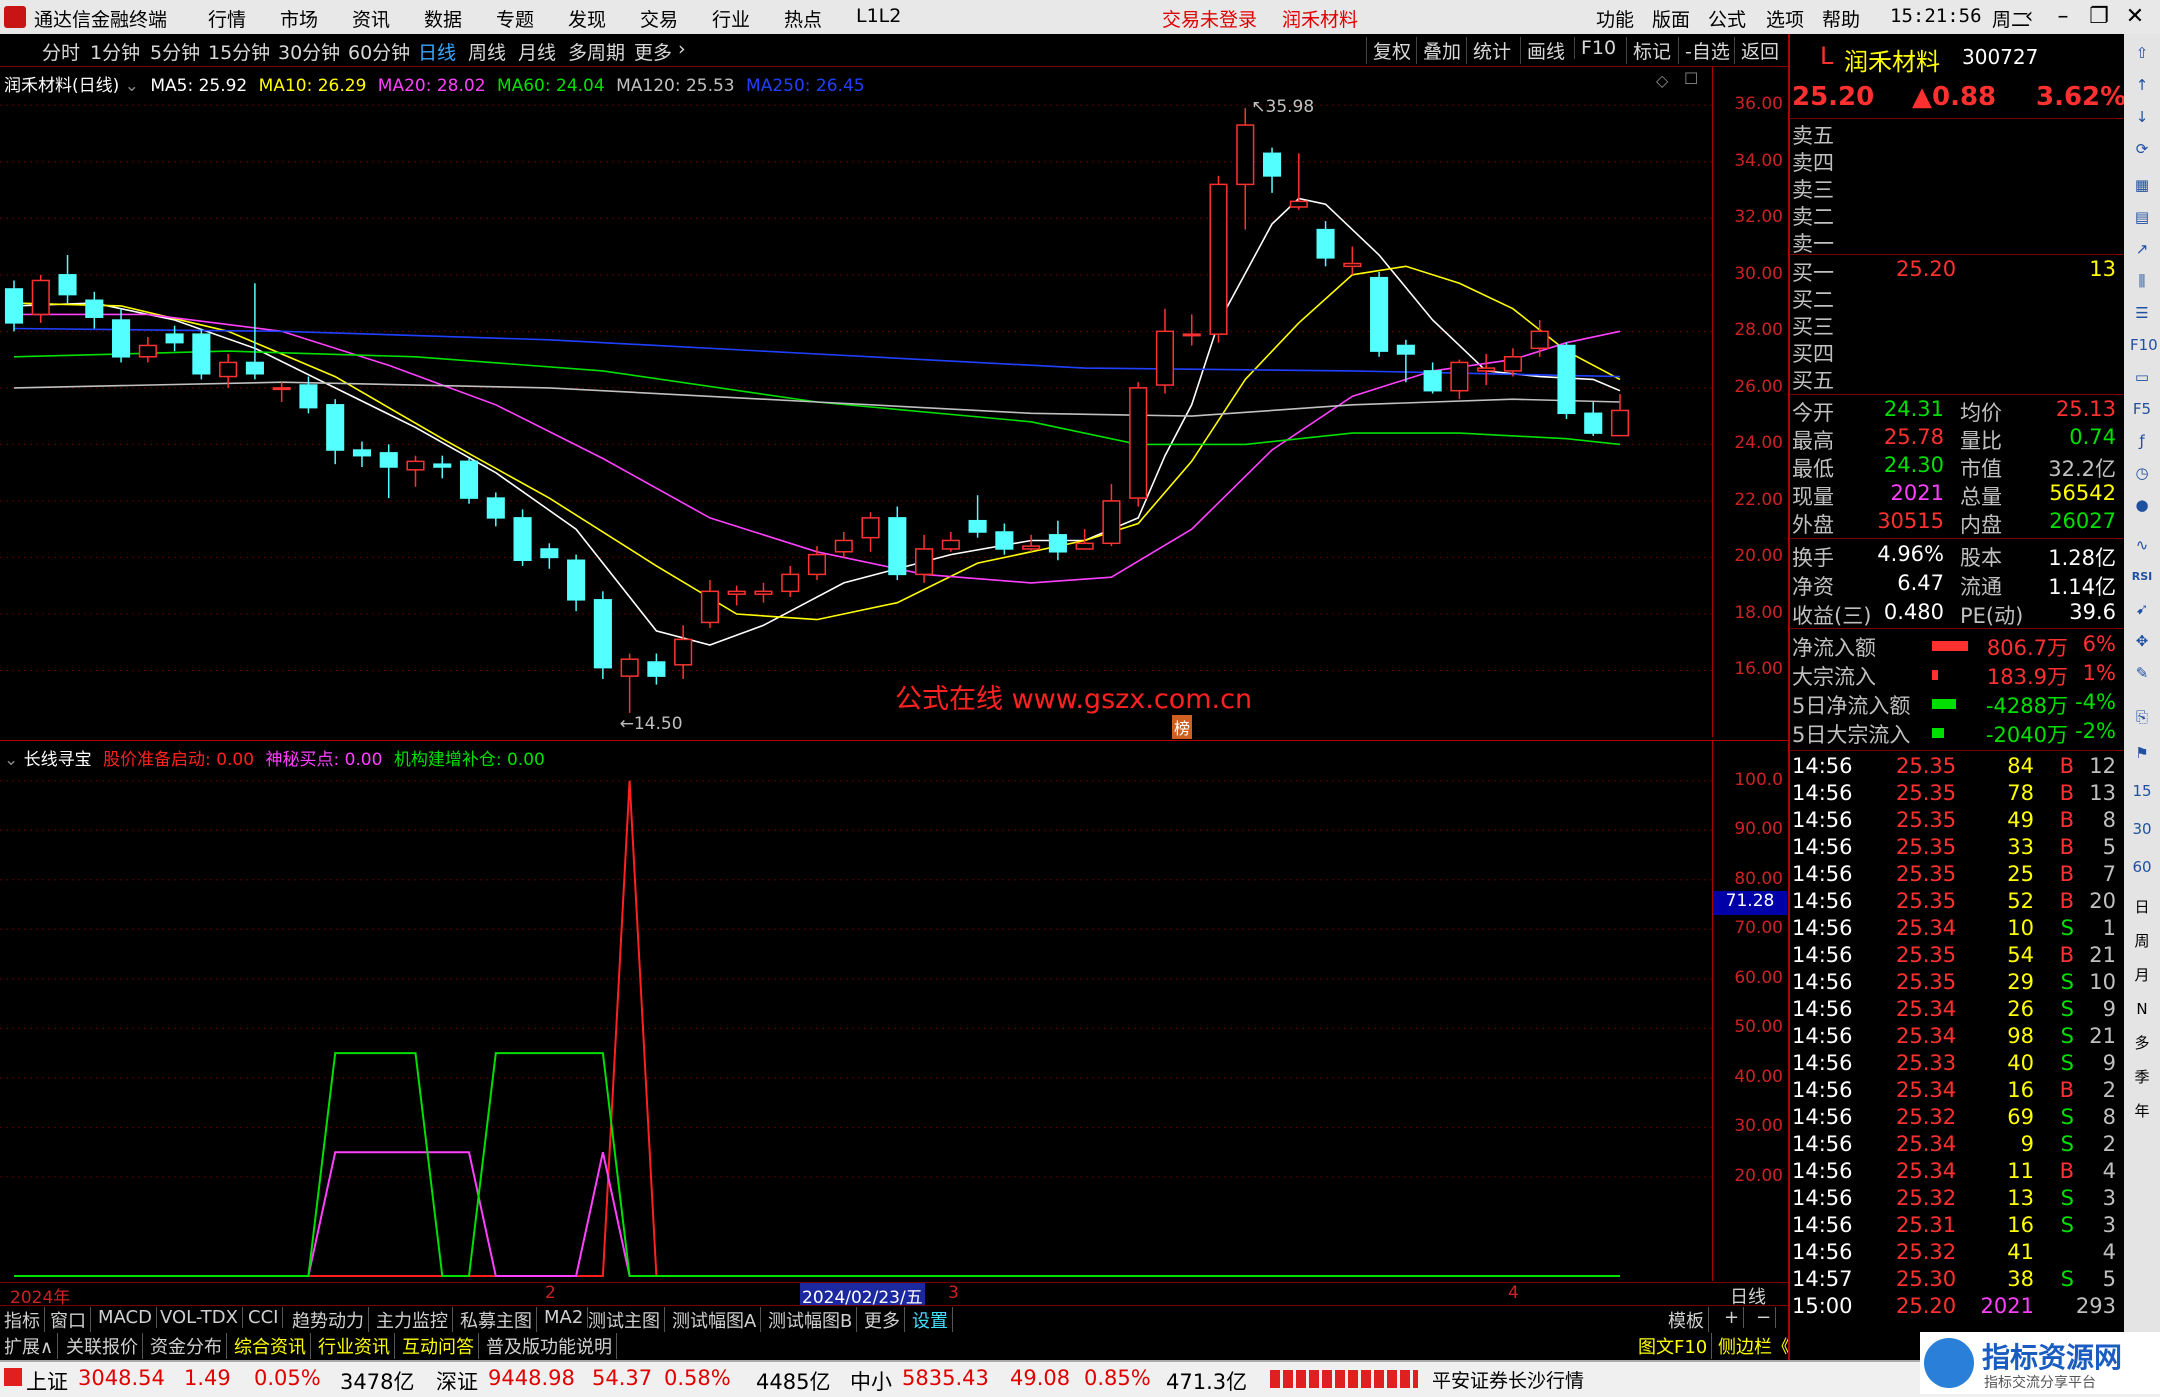  I want to click on arrow-down-icon: ↓, so click(2142, 117).